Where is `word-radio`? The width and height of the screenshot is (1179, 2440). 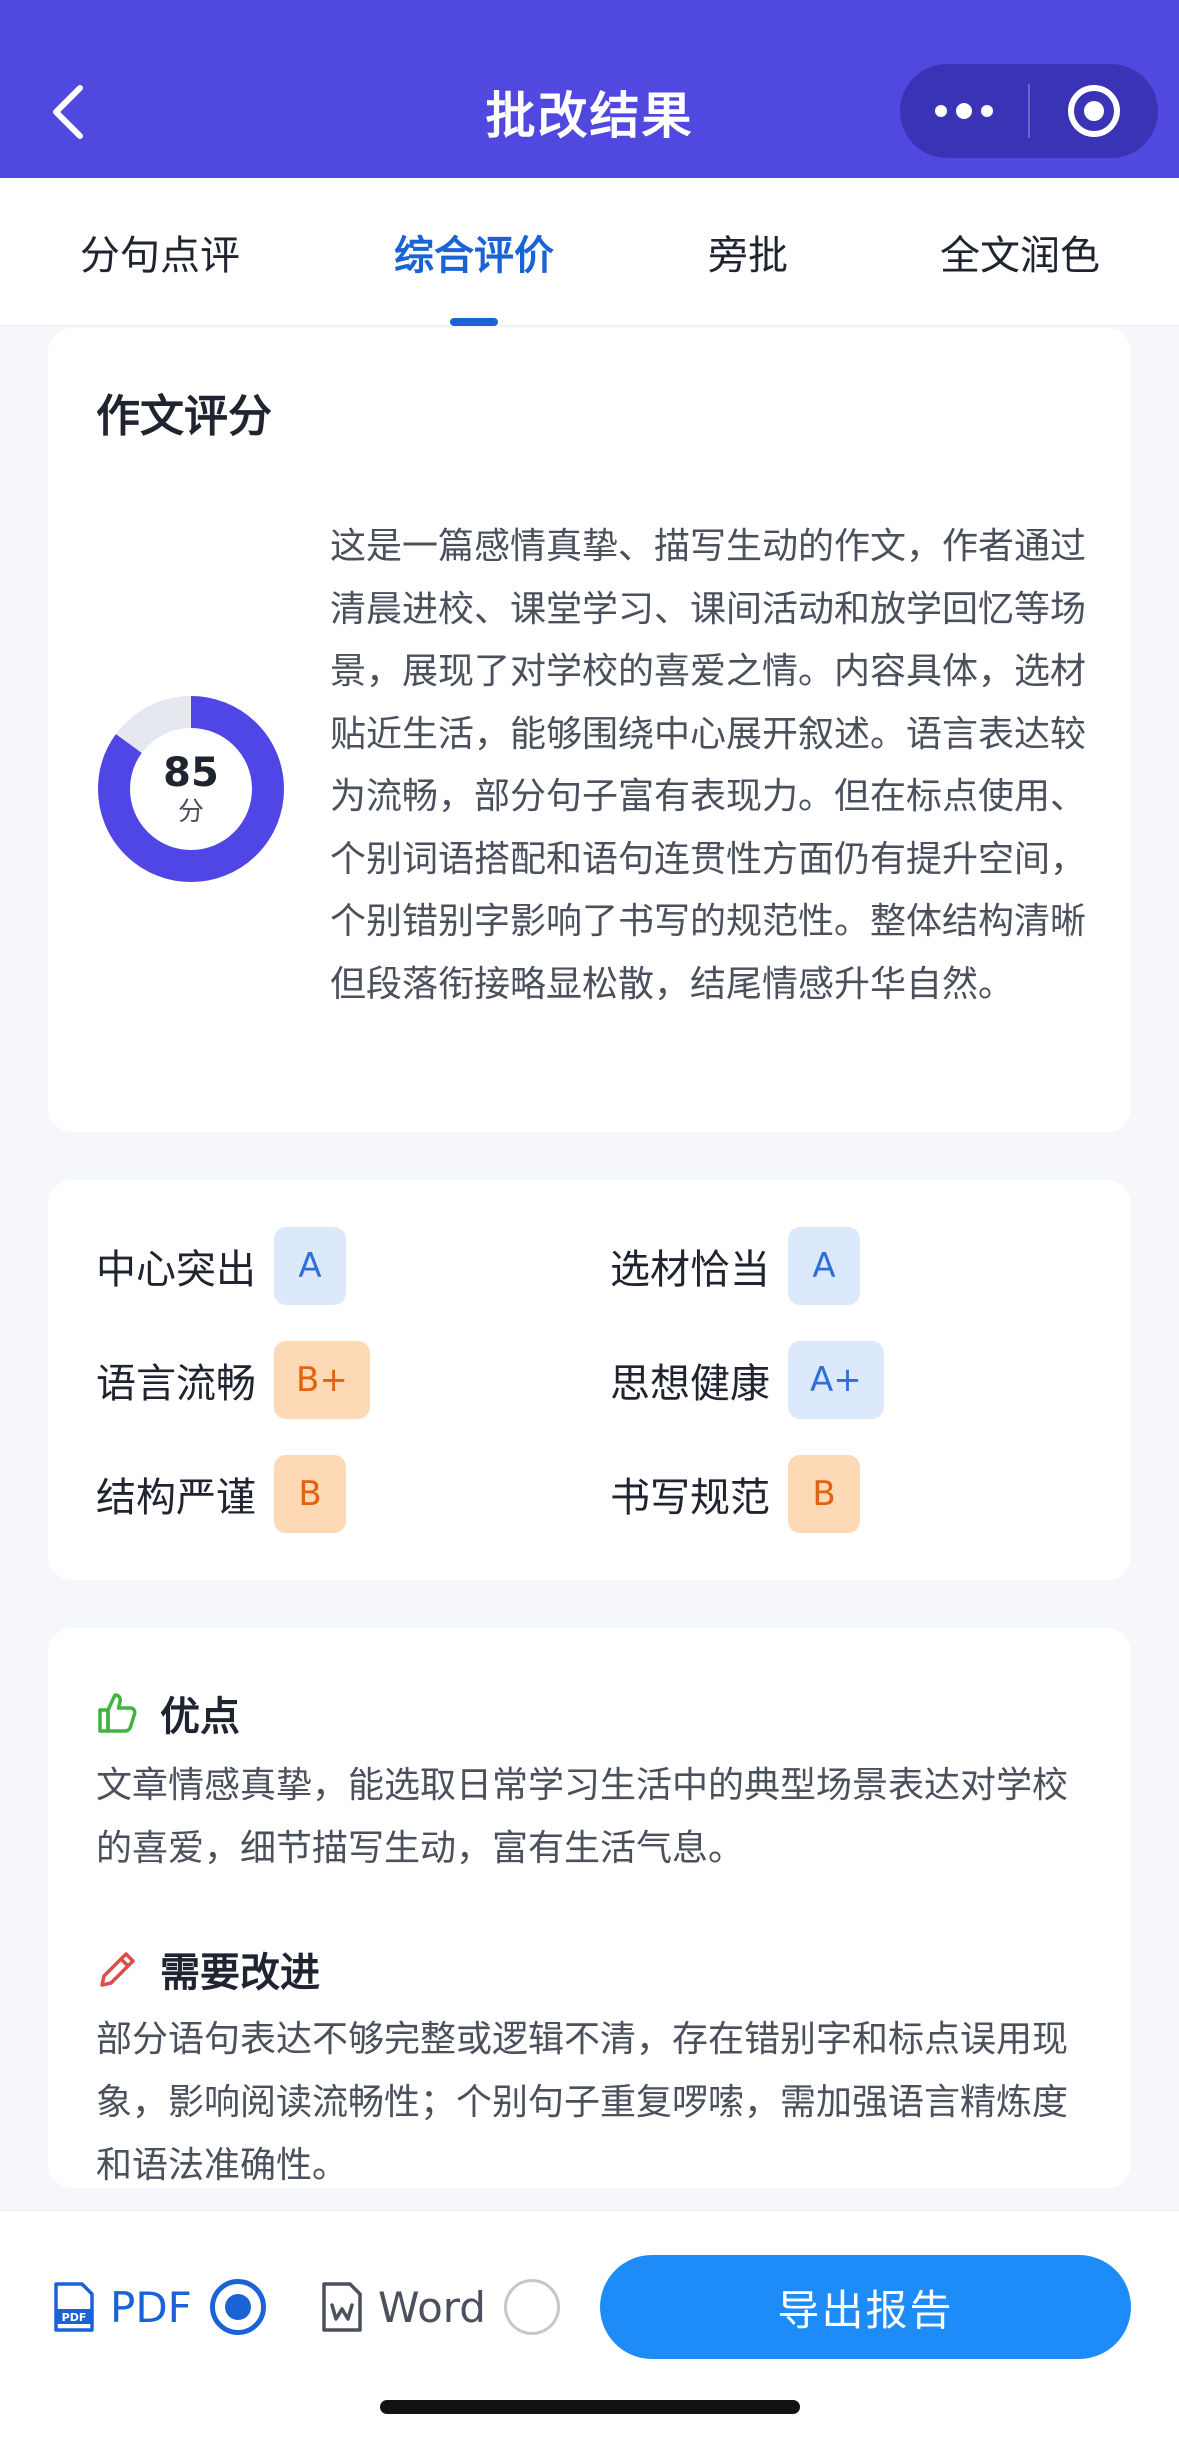
word-radio is located at coordinates (531, 2307).